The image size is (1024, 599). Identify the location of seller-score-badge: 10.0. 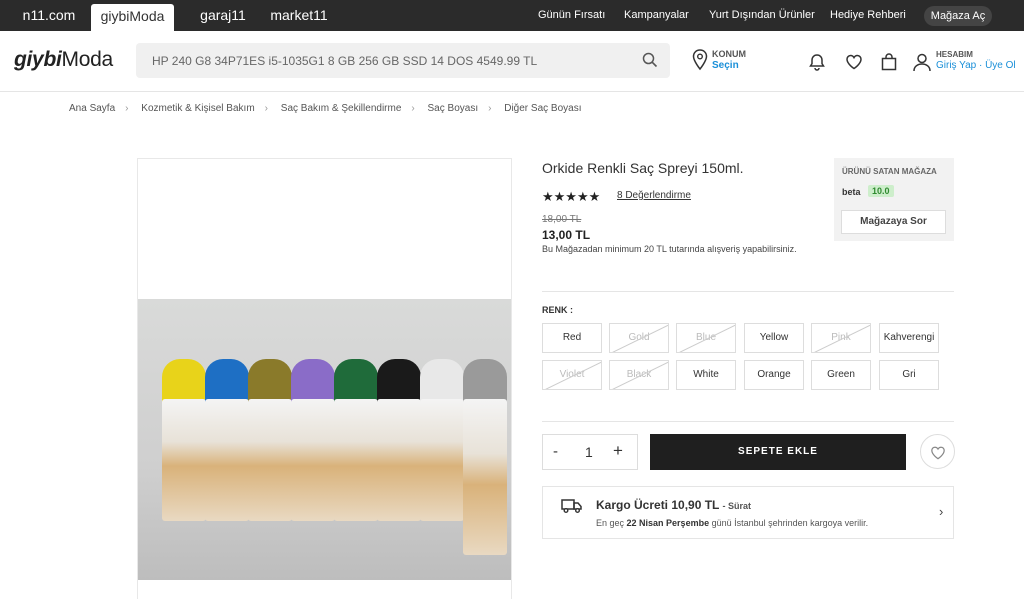
(881, 191).